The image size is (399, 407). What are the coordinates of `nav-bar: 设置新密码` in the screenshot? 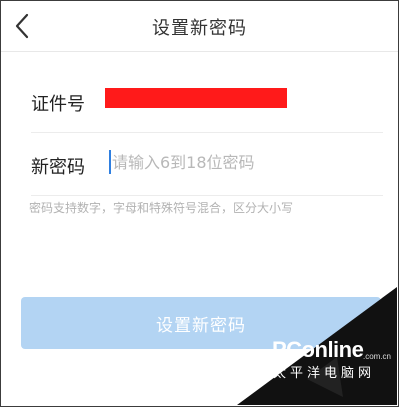 It's located at (199, 26).